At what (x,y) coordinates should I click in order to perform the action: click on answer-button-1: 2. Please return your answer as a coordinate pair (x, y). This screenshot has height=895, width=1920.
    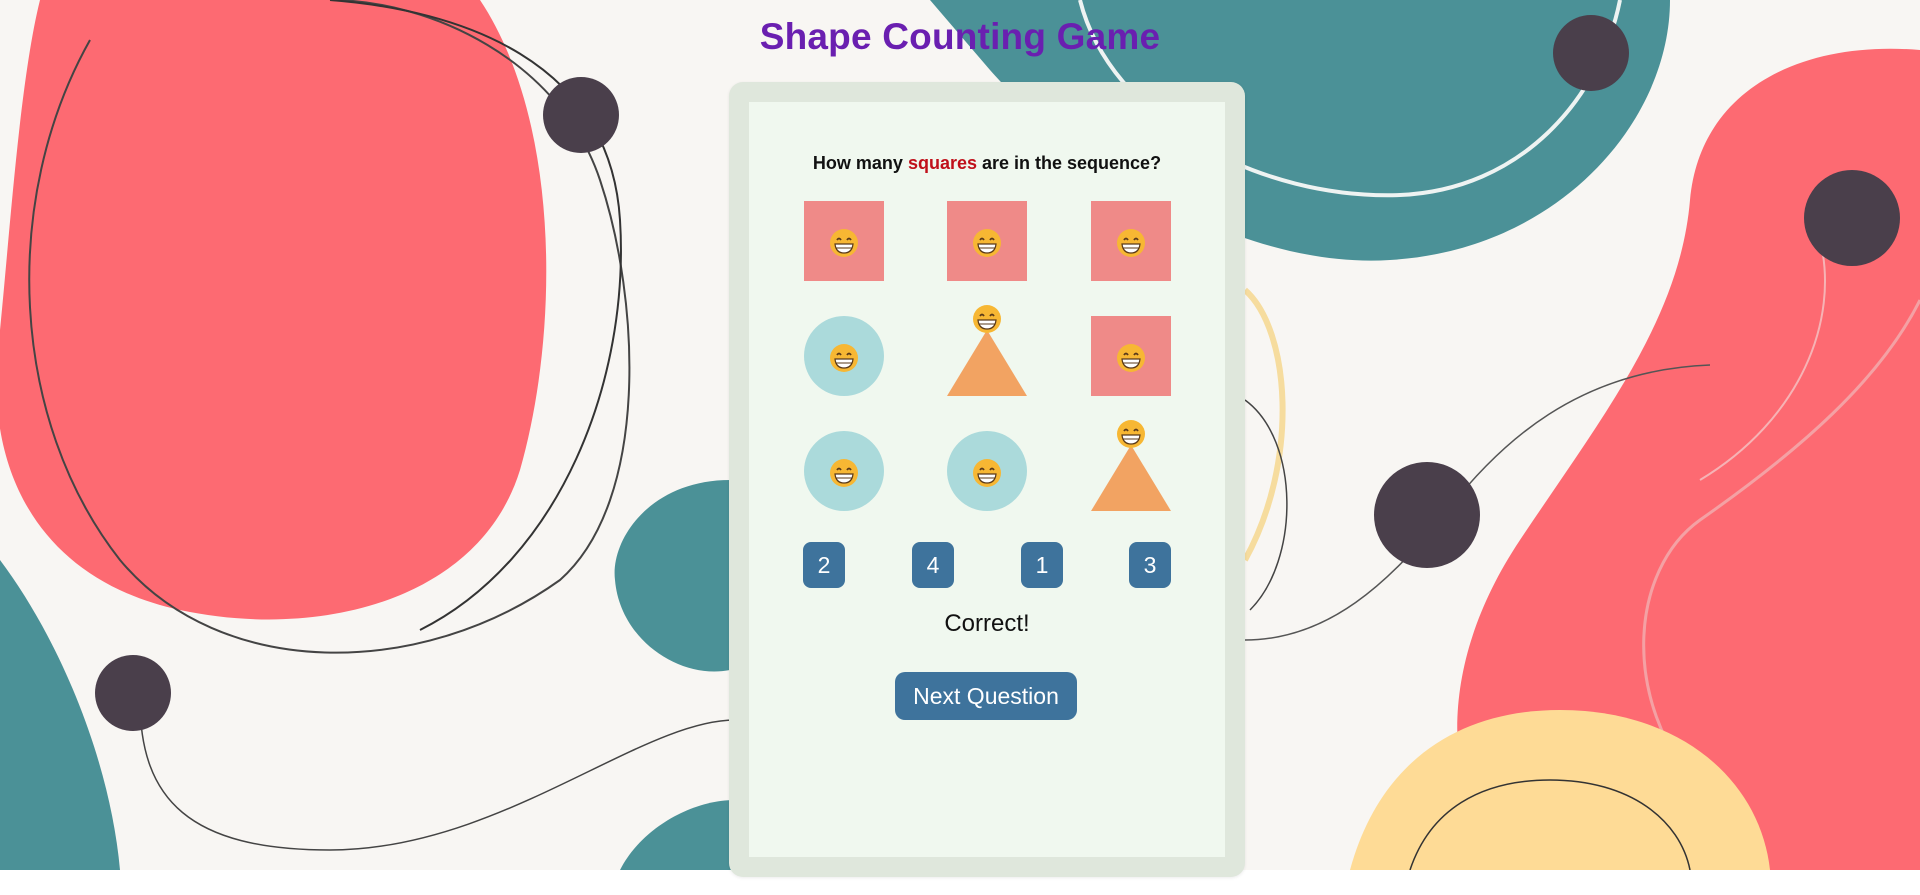
    Looking at the image, I should click on (824, 565).